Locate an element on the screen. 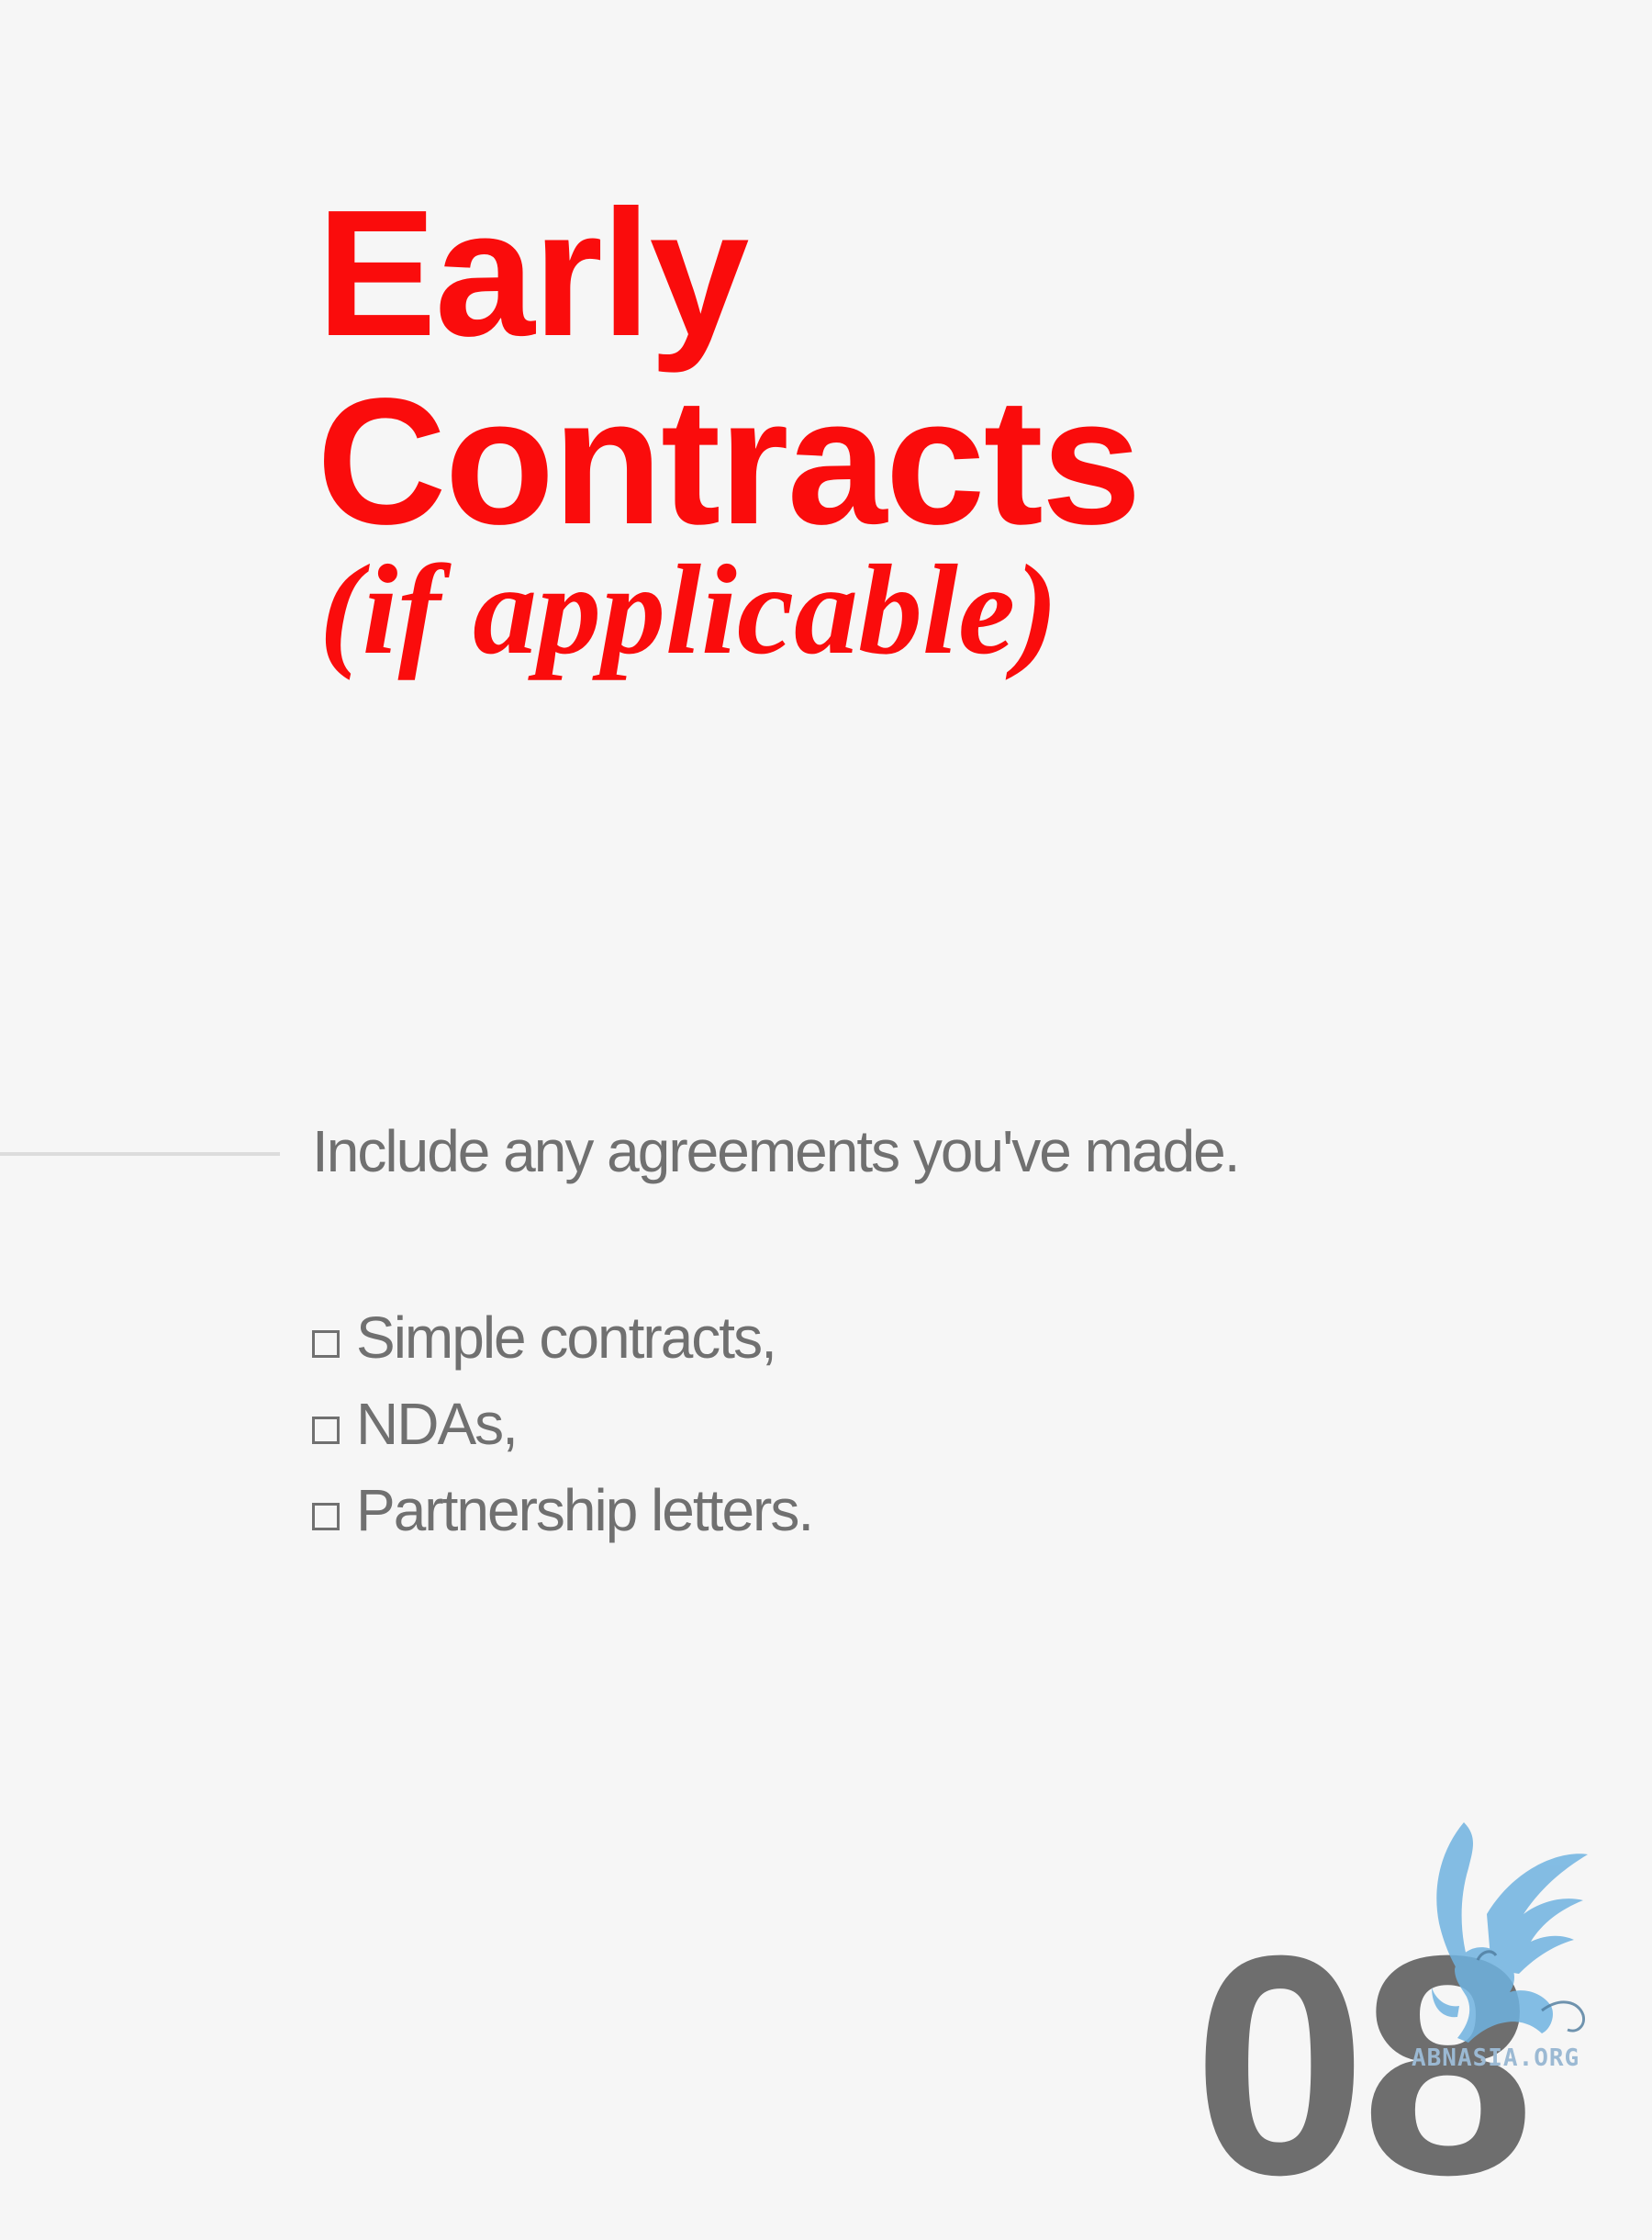 This screenshot has width=1652, height=2240. checklist-item: Partnership letters. is located at coordinates (563, 1510).